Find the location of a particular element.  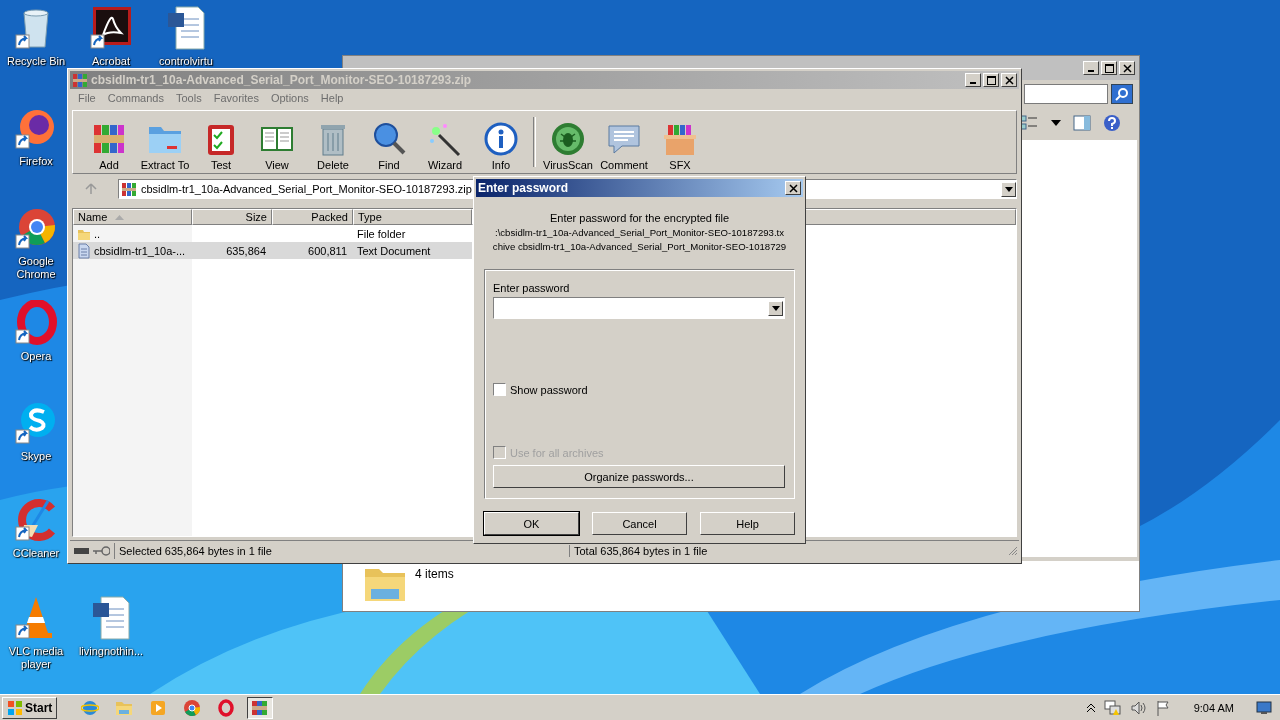

menu-item: Commands is located at coordinates (135, 99).